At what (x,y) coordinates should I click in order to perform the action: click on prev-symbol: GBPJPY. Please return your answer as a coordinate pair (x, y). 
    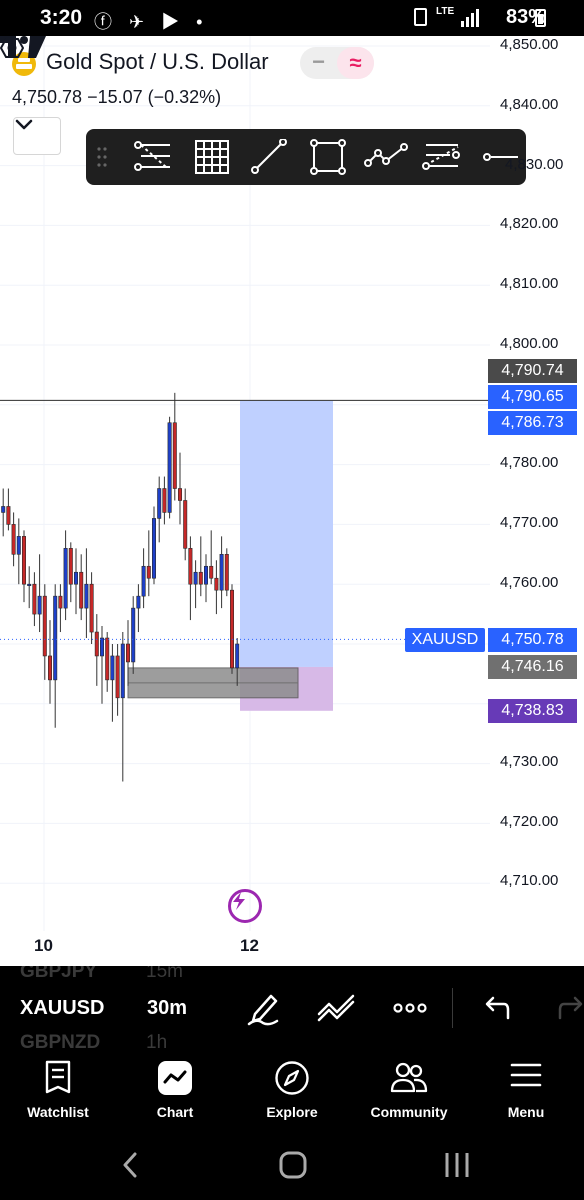
    Looking at the image, I should click on (58, 974).